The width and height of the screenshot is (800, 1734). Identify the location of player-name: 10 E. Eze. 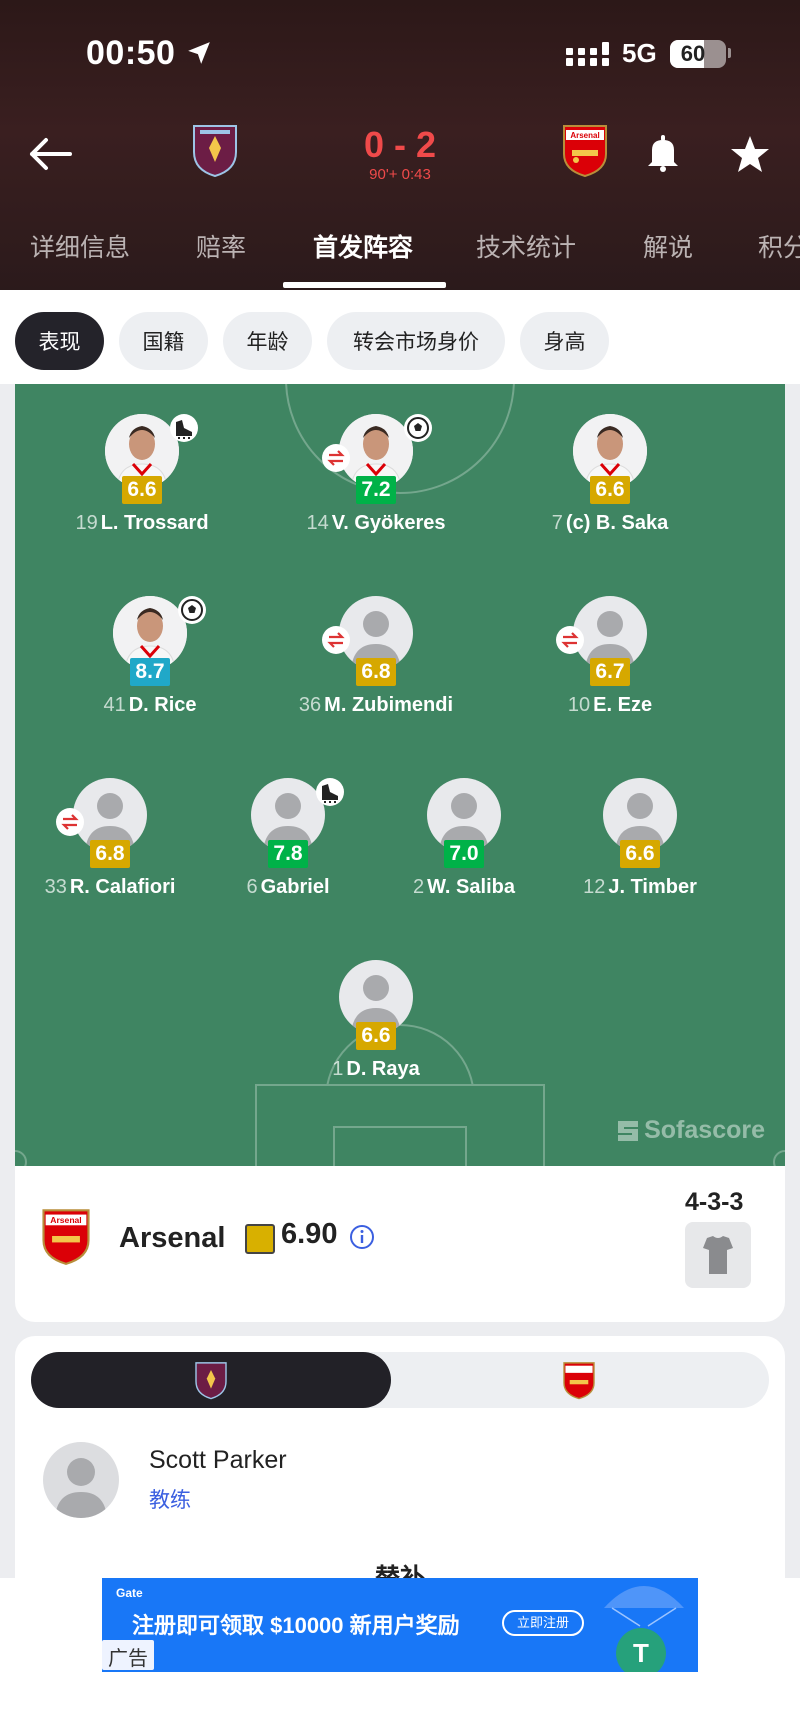
(610, 705).